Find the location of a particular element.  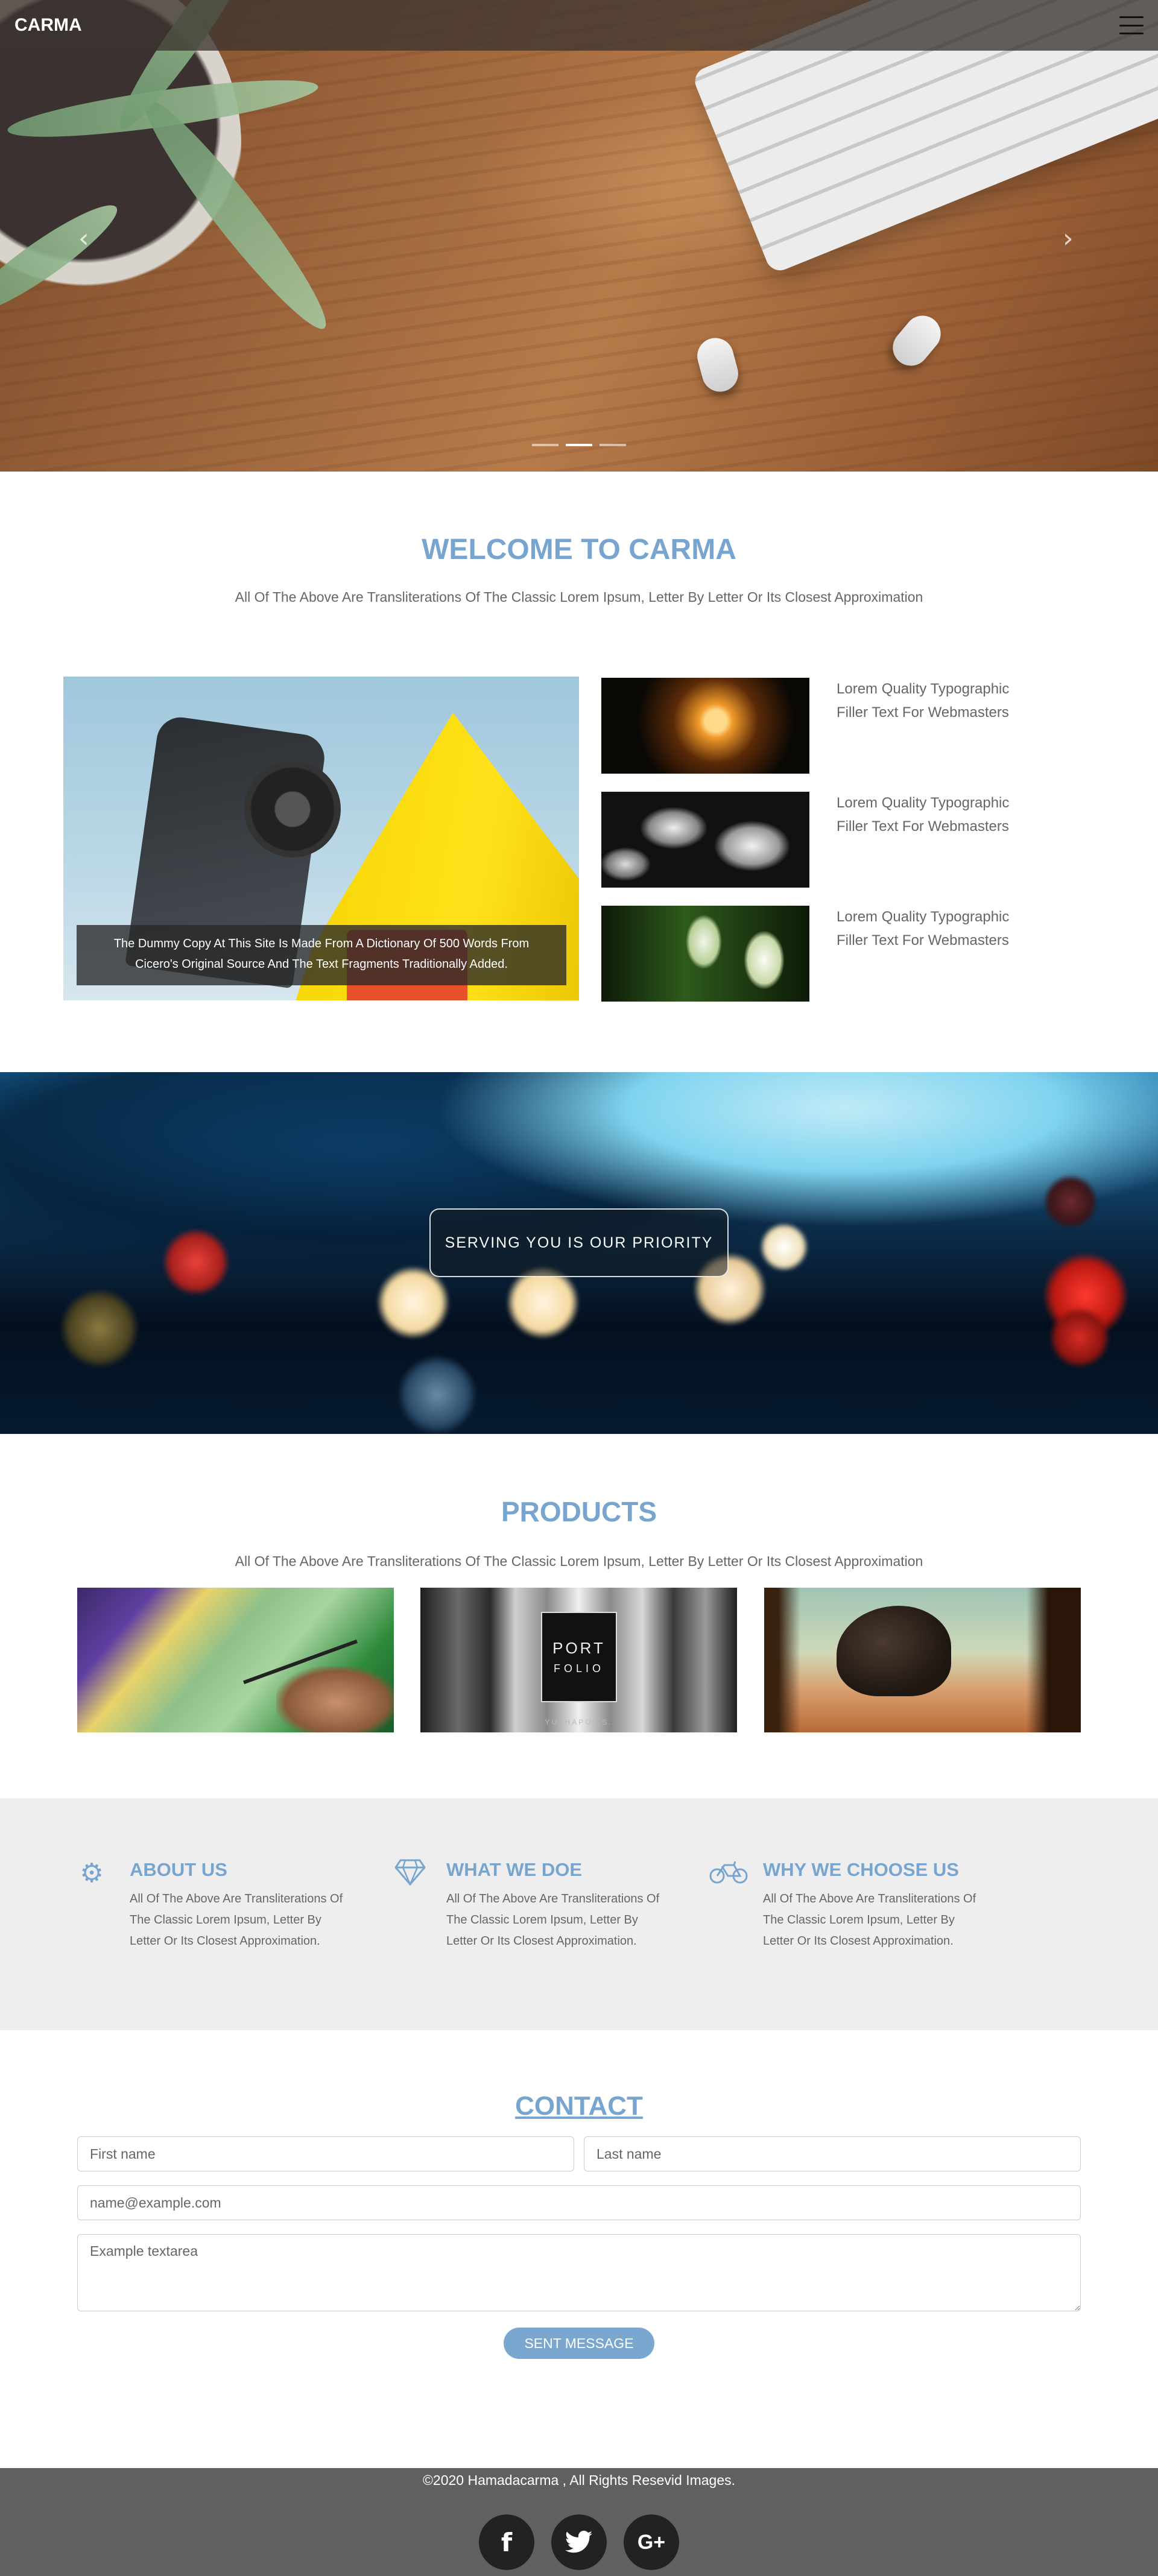

product-painting is located at coordinates (235, 1660).